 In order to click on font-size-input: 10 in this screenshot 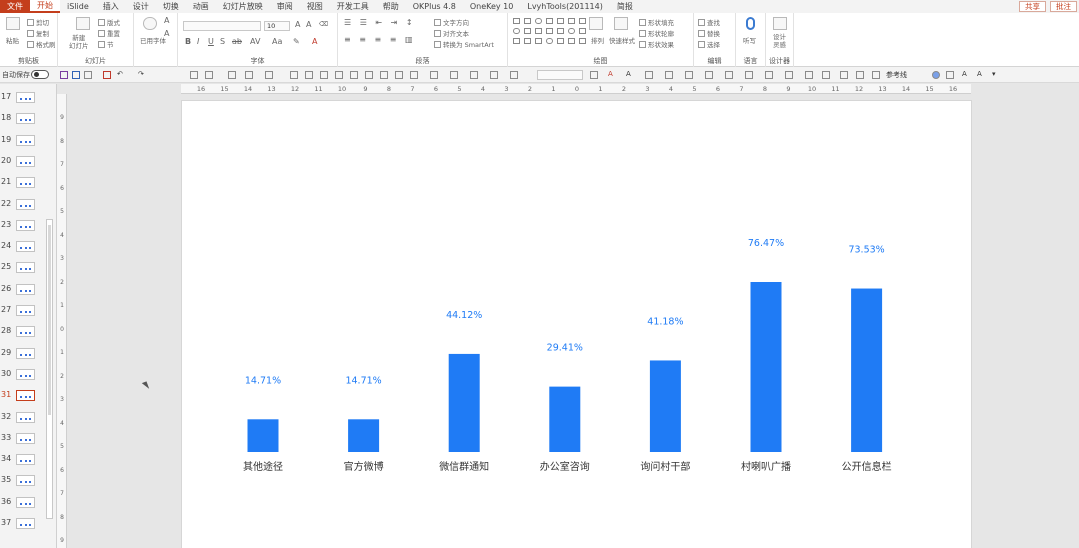, I will do `click(277, 26)`.